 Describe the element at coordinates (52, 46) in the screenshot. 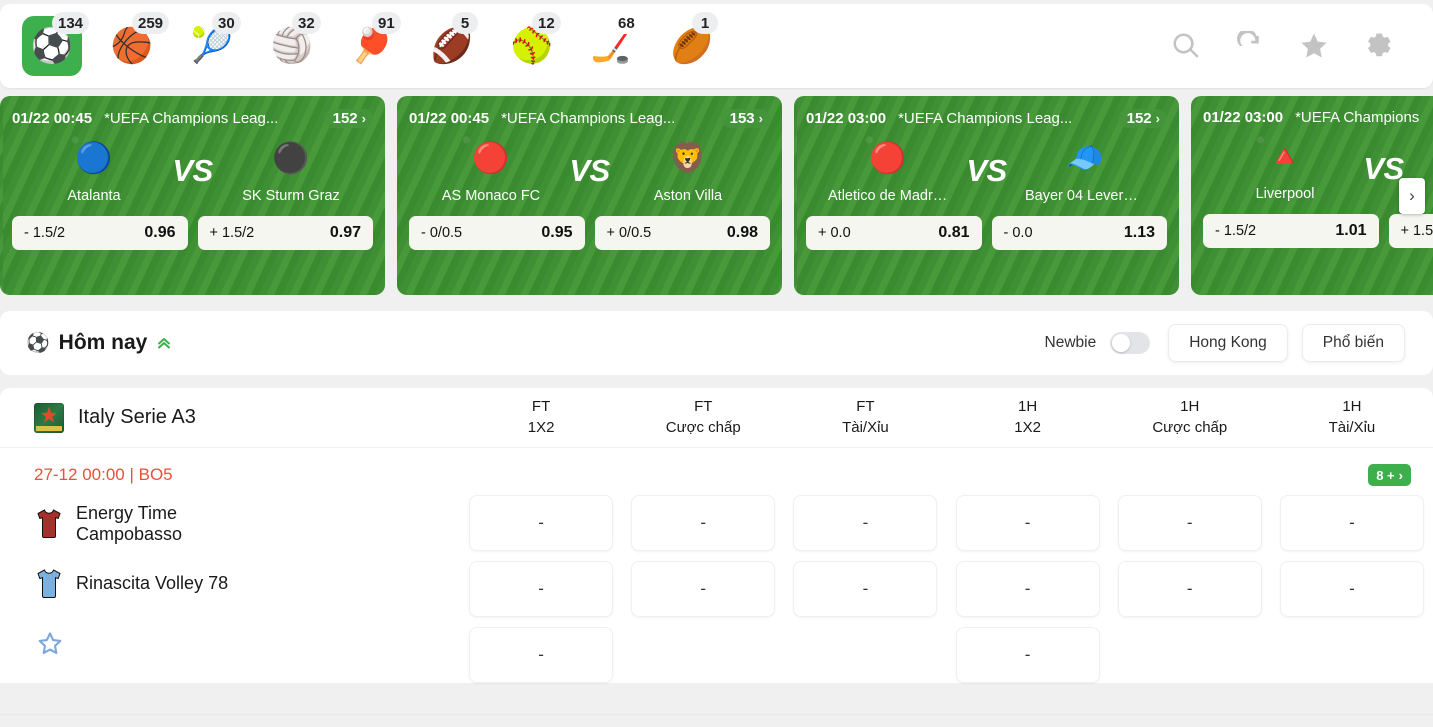

I see `soccer-icon: ⚽` at that location.